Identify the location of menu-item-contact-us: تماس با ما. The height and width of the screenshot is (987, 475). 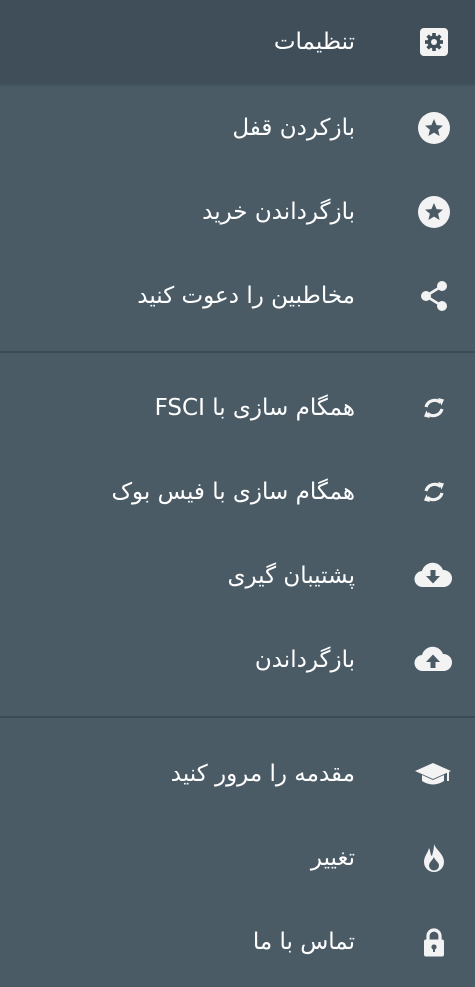
(237, 942).